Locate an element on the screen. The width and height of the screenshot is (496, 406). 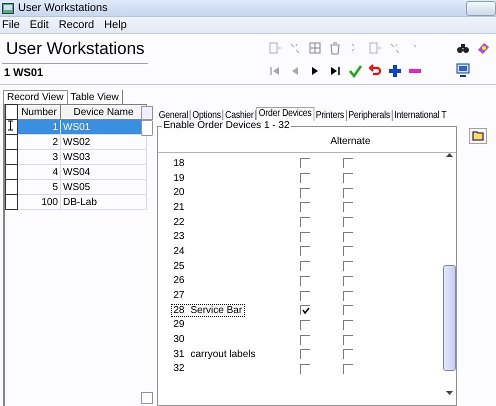
menu-item: Help is located at coordinates (115, 25).